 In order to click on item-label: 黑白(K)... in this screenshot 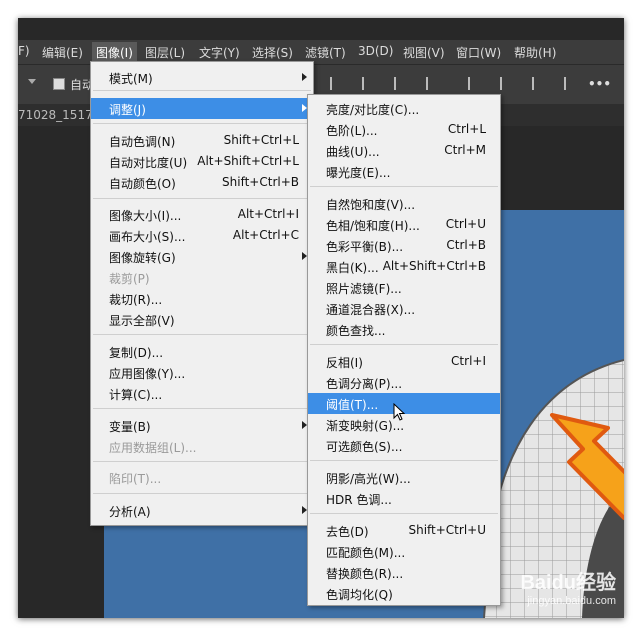, I will do `click(352, 268)`.